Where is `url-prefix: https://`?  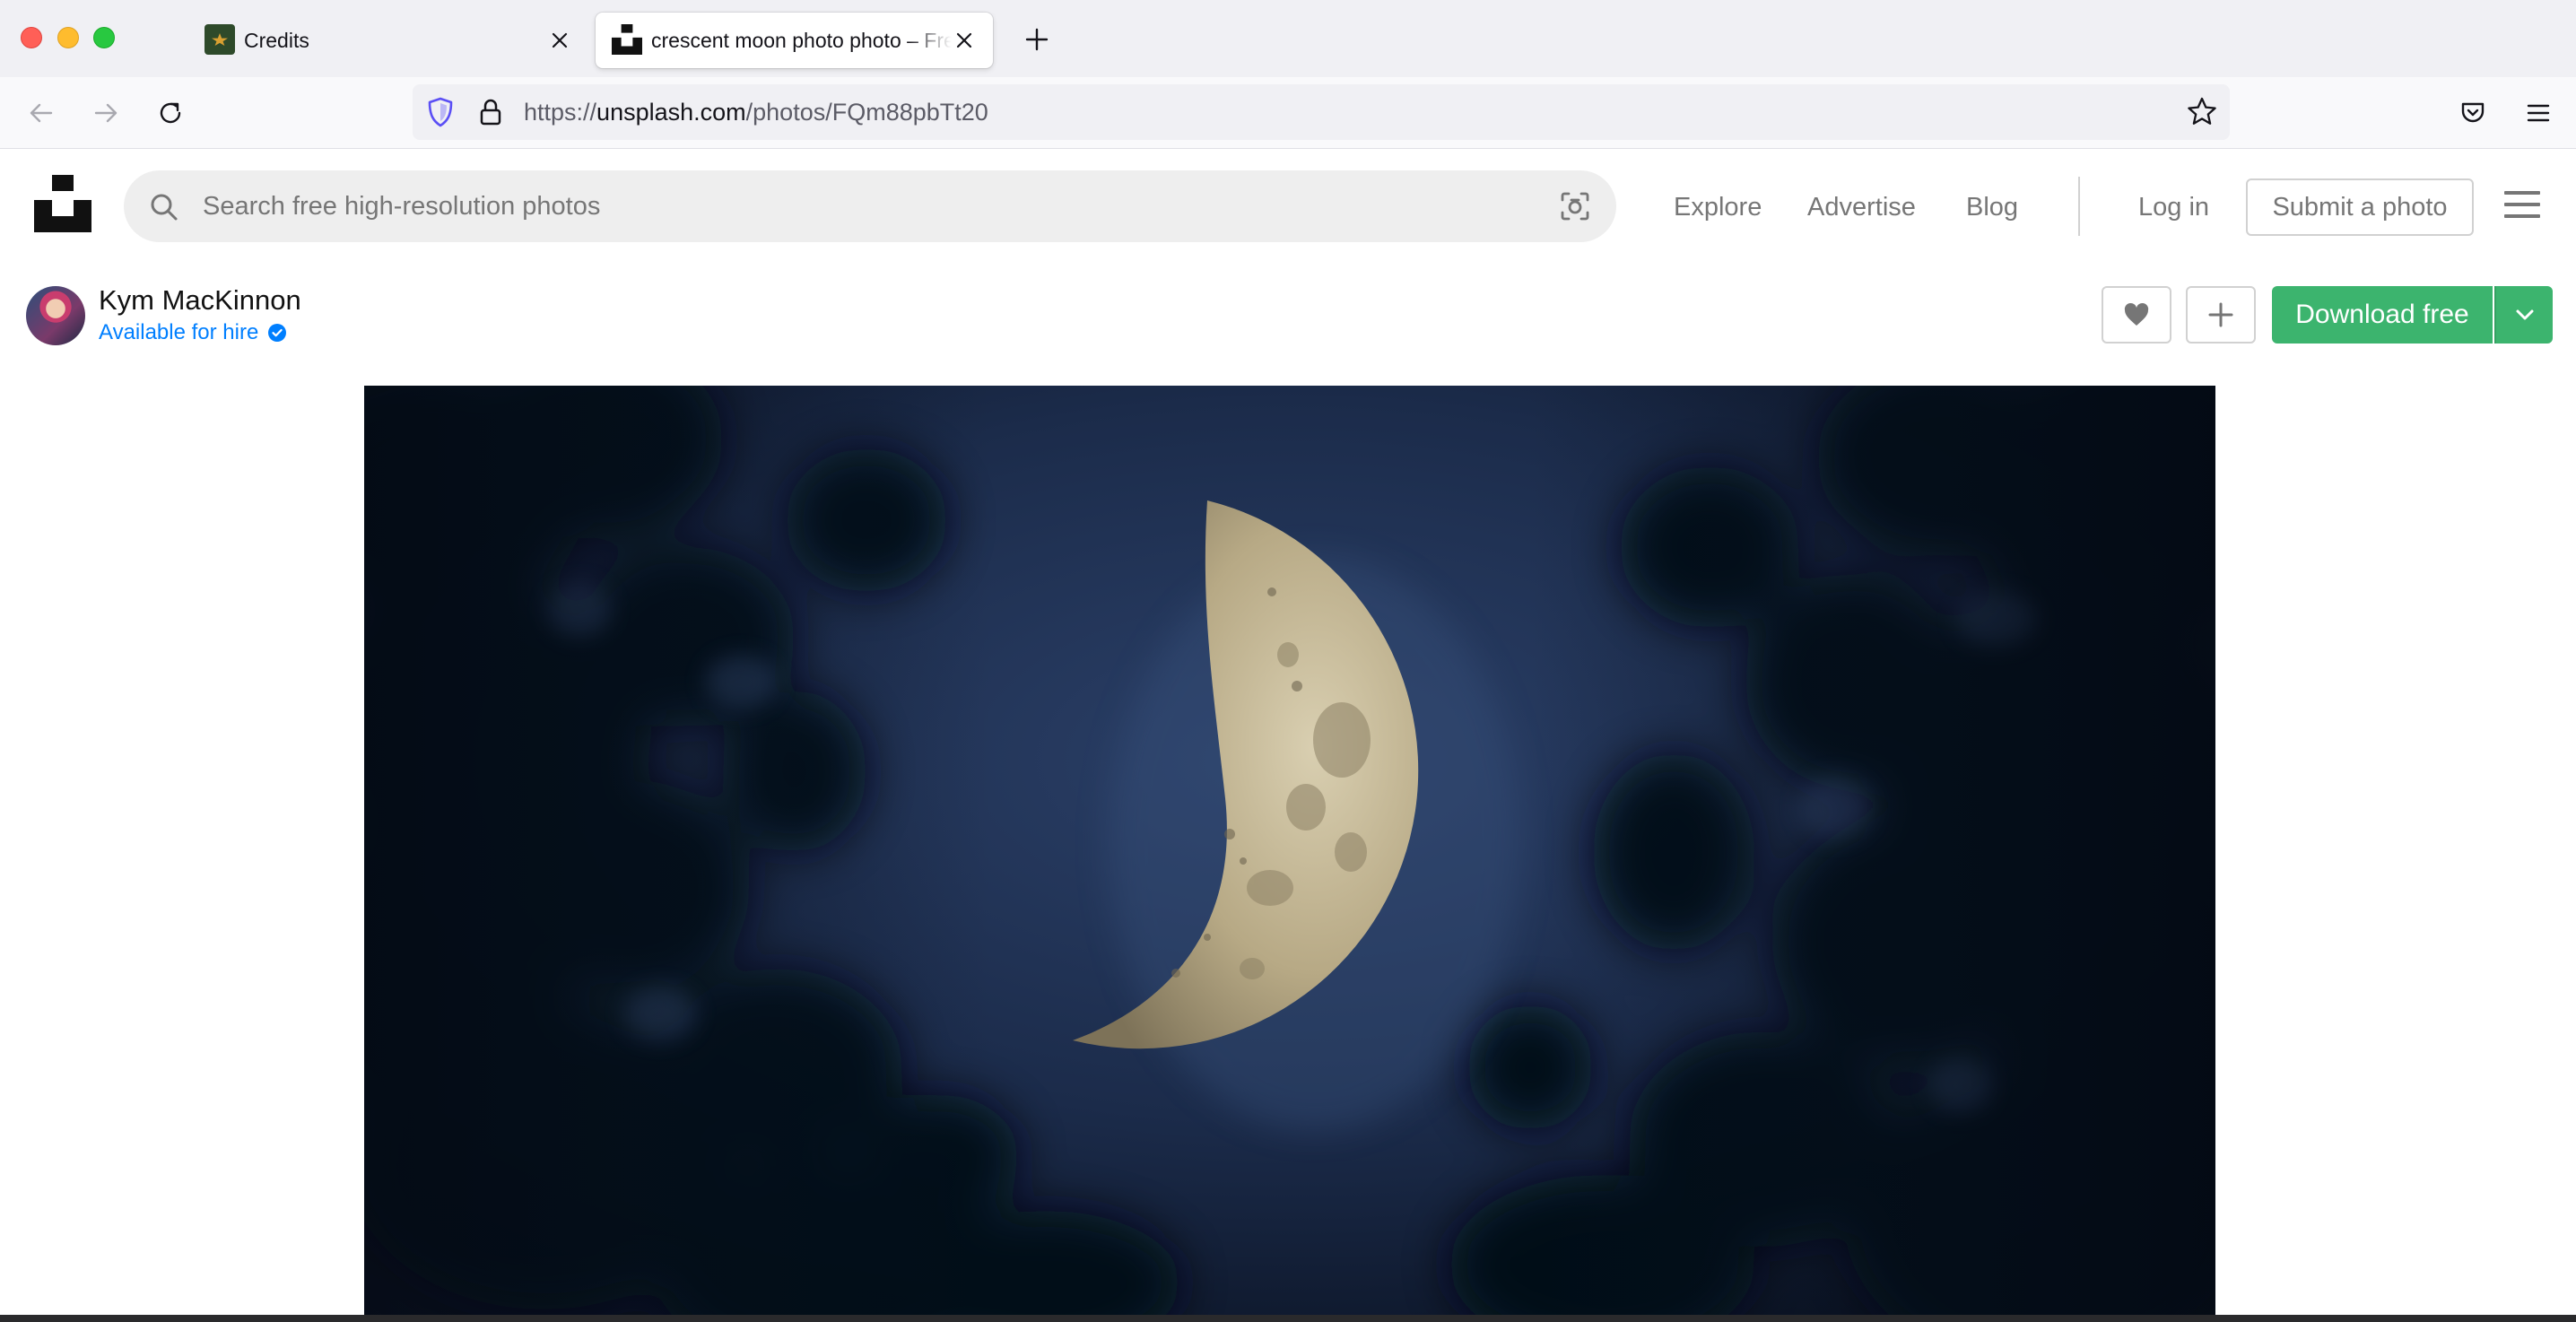
url-prefix: https:// is located at coordinates (560, 112).